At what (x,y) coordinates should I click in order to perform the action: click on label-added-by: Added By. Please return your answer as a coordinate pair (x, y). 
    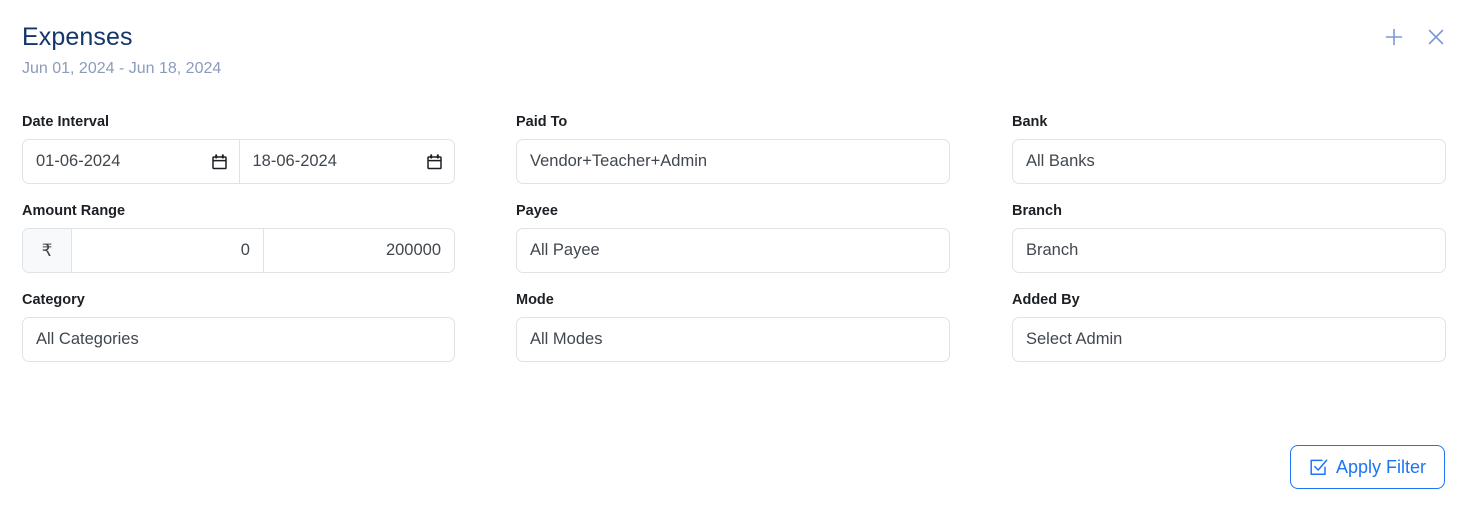
    Looking at the image, I should click on (1046, 300).